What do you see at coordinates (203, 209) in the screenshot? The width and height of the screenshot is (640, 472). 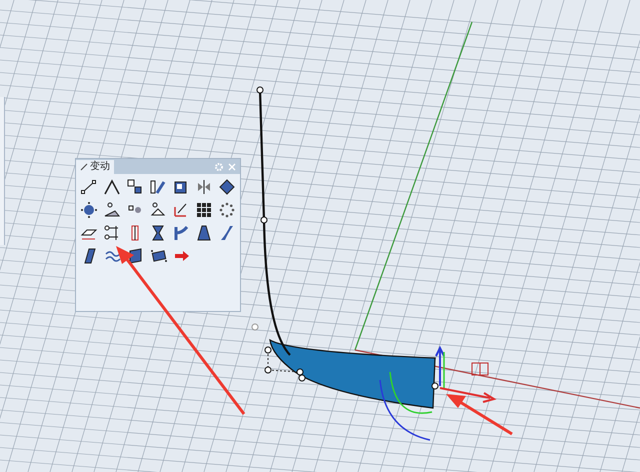 I see `grid-icon` at bounding box center [203, 209].